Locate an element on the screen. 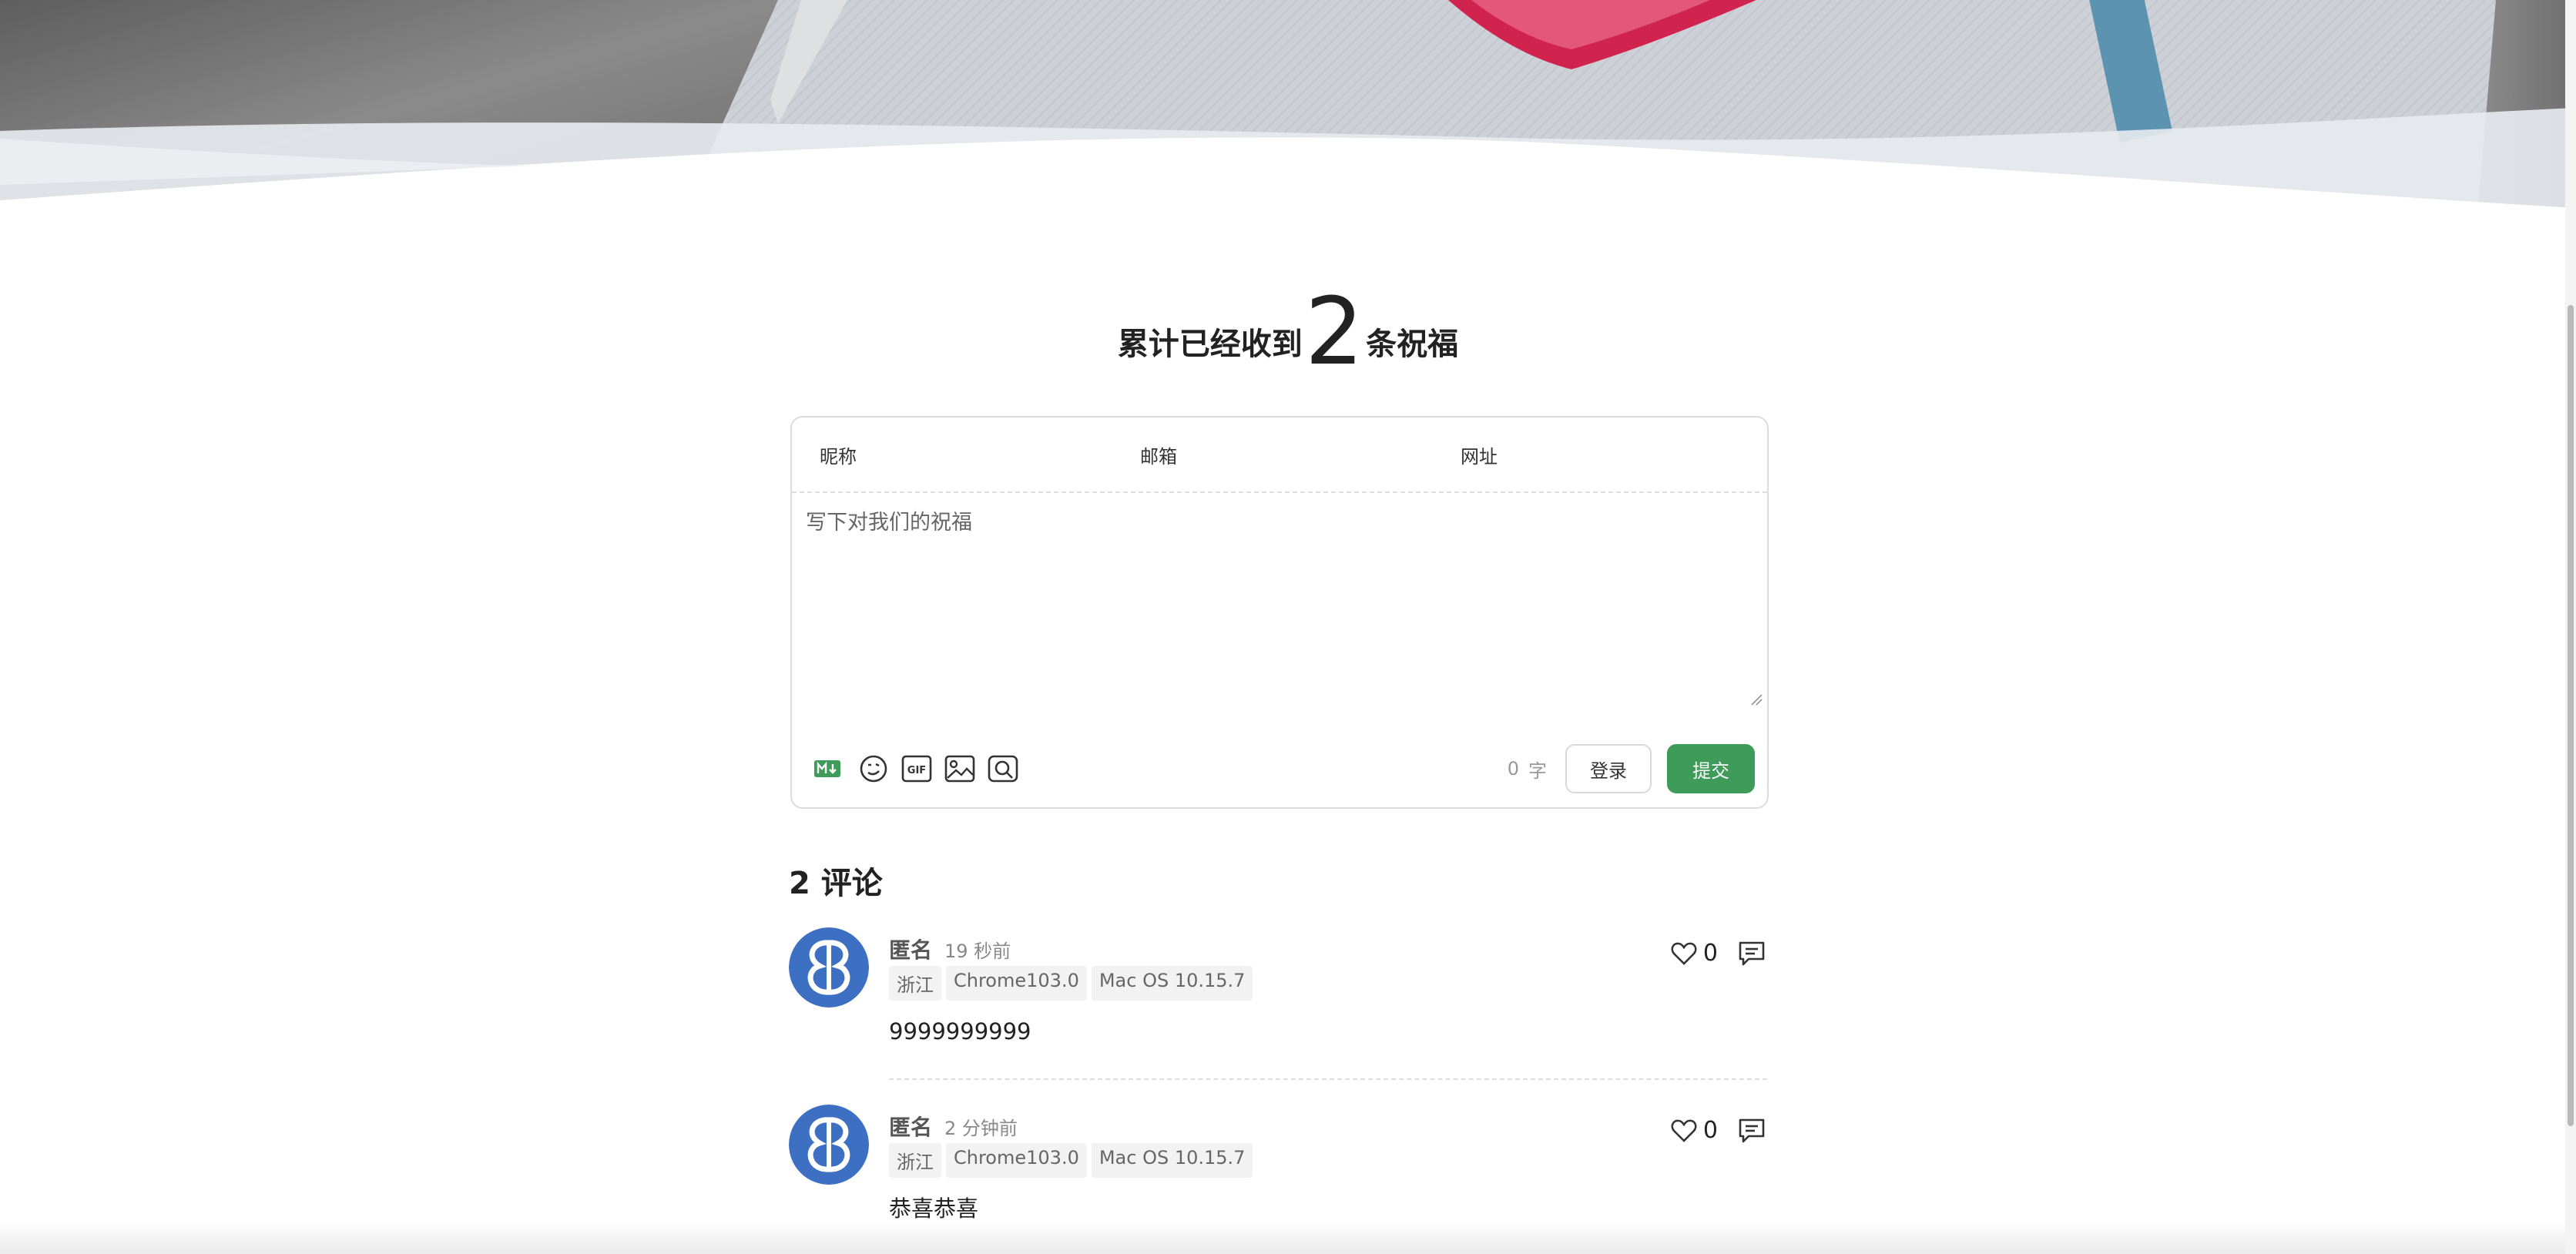 The height and width of the screenshot is (1254, 2576). comment-header: 匿名 19 秒前 is located at coordinates (950, 949).